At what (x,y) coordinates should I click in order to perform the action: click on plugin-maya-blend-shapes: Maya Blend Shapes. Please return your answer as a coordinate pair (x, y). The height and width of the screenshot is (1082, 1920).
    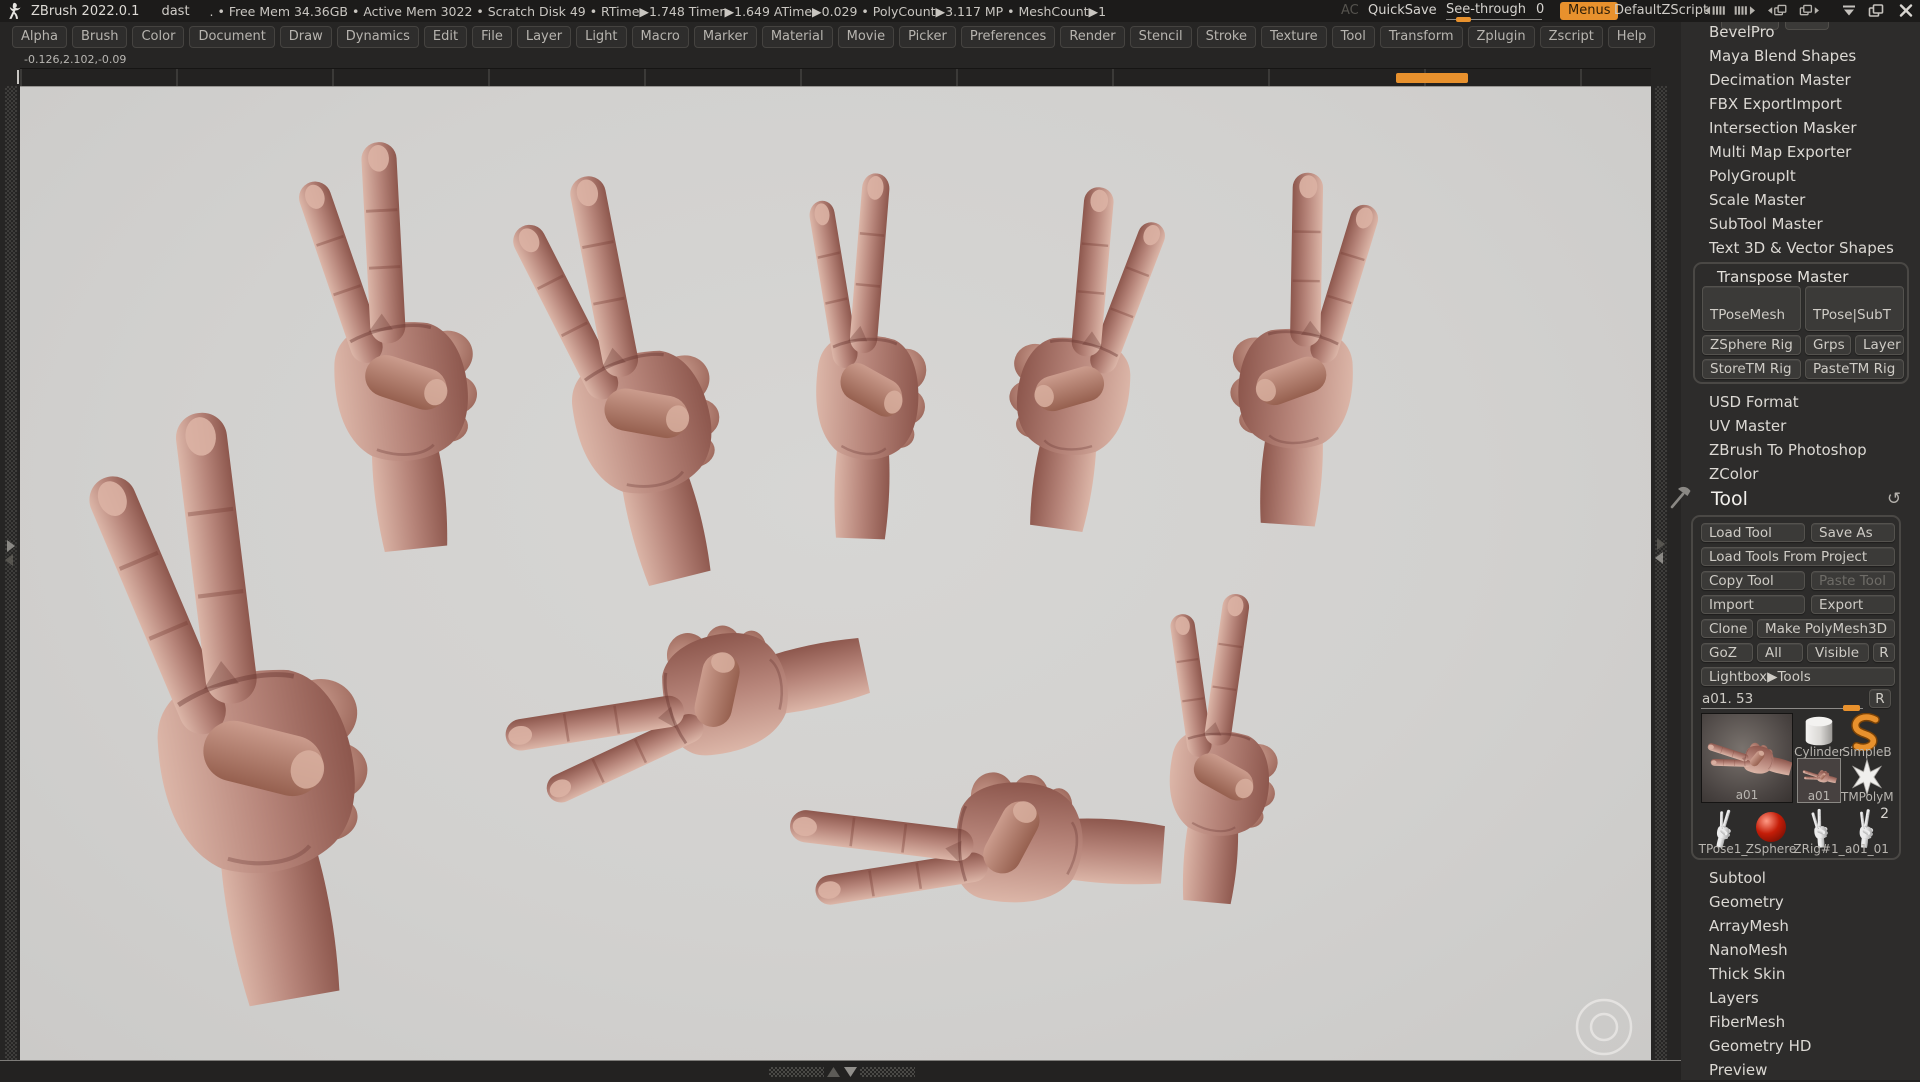
    Looking at the image, I should click on (1800, 56).